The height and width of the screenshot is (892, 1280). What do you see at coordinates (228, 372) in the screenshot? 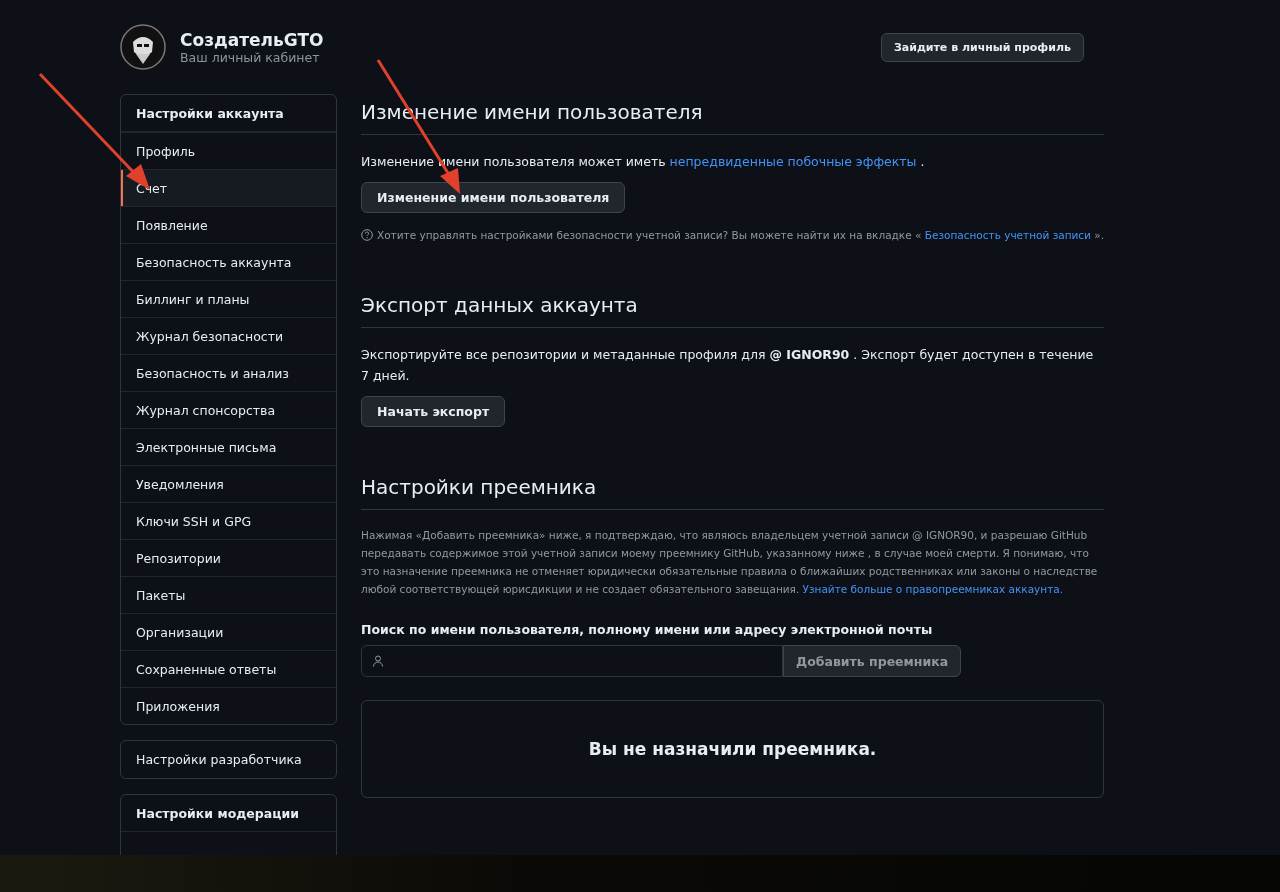
I see `sidebar-item: Безопасность и анализ` at bounding box center [228, 372].